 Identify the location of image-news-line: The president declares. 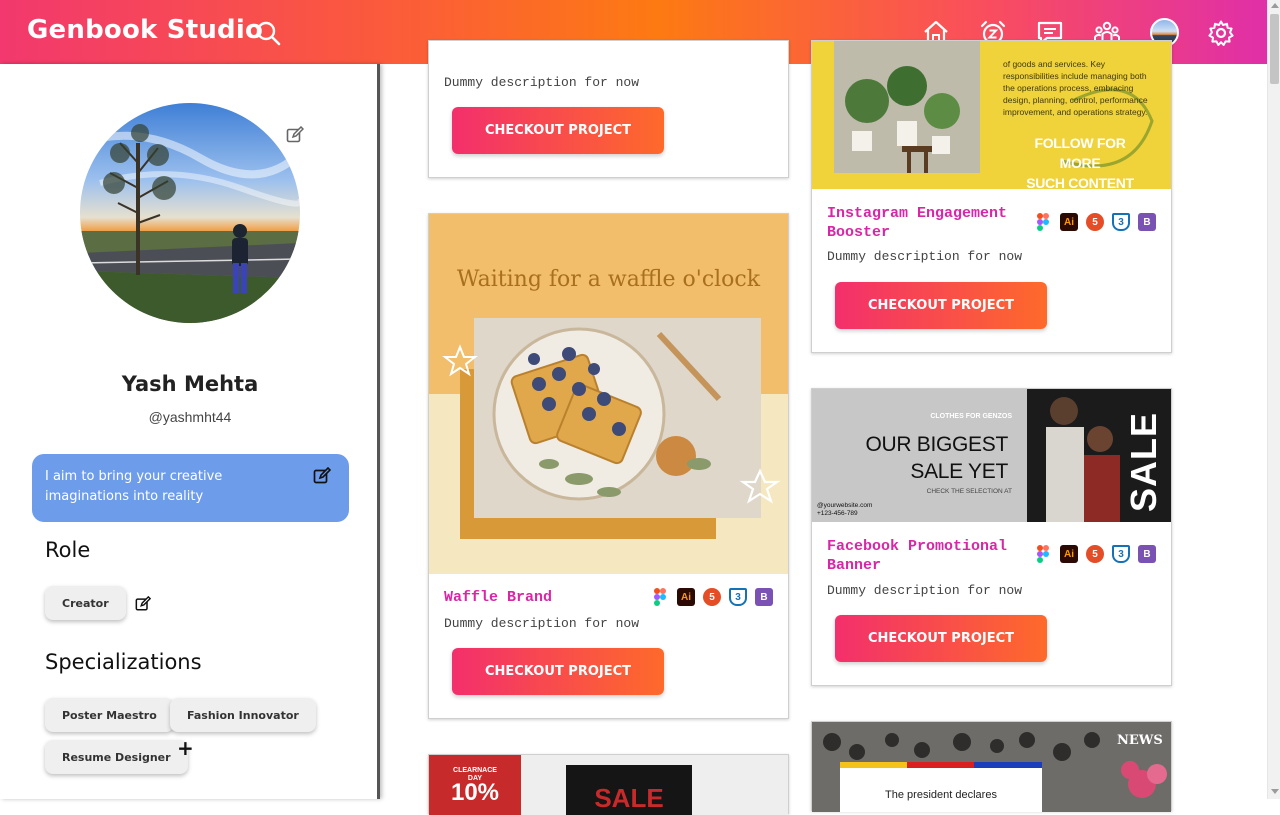
(941, 795).